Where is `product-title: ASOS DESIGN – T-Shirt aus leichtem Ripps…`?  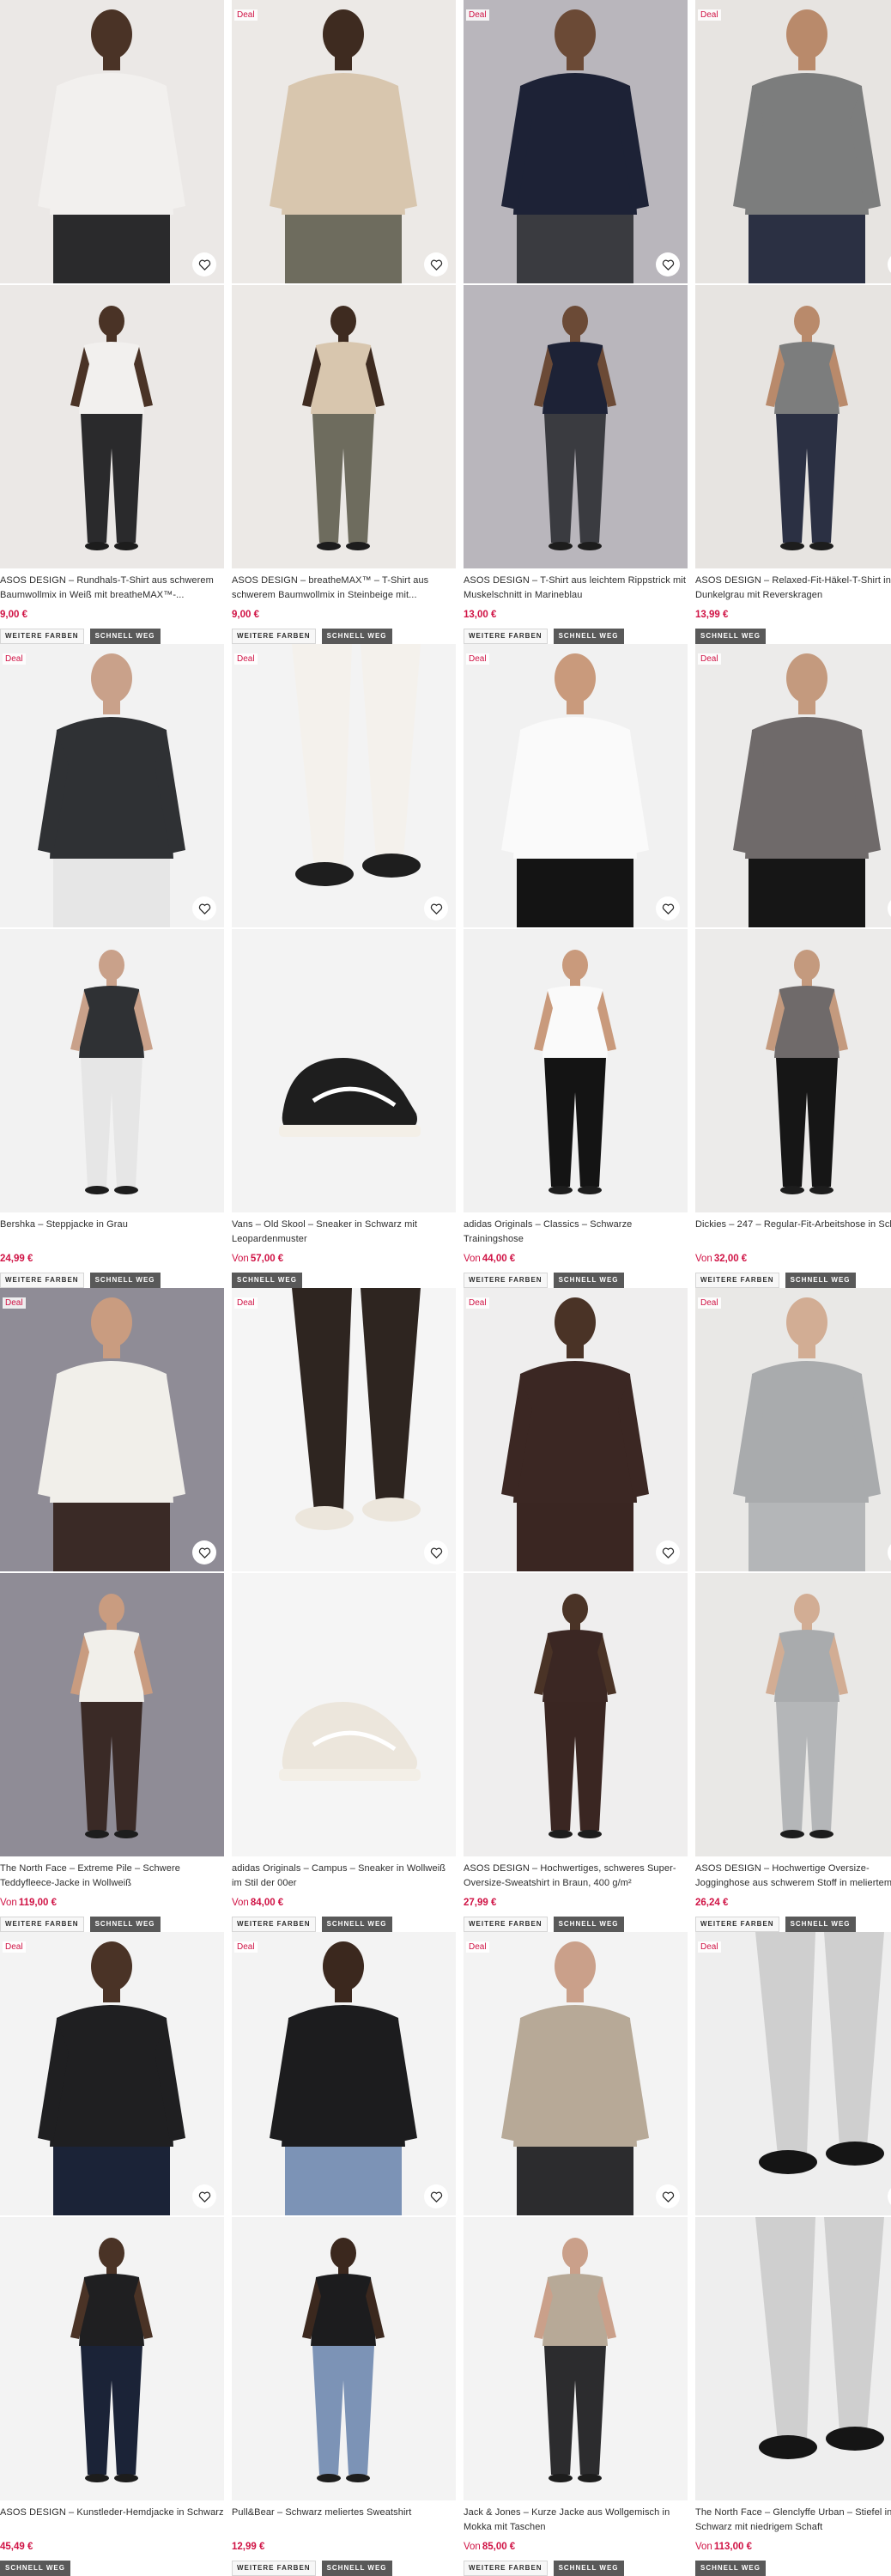 product-title: ASOS DESIGN – T-Shirt aus leichtem Ripps… is located at coordinates (576, 588).